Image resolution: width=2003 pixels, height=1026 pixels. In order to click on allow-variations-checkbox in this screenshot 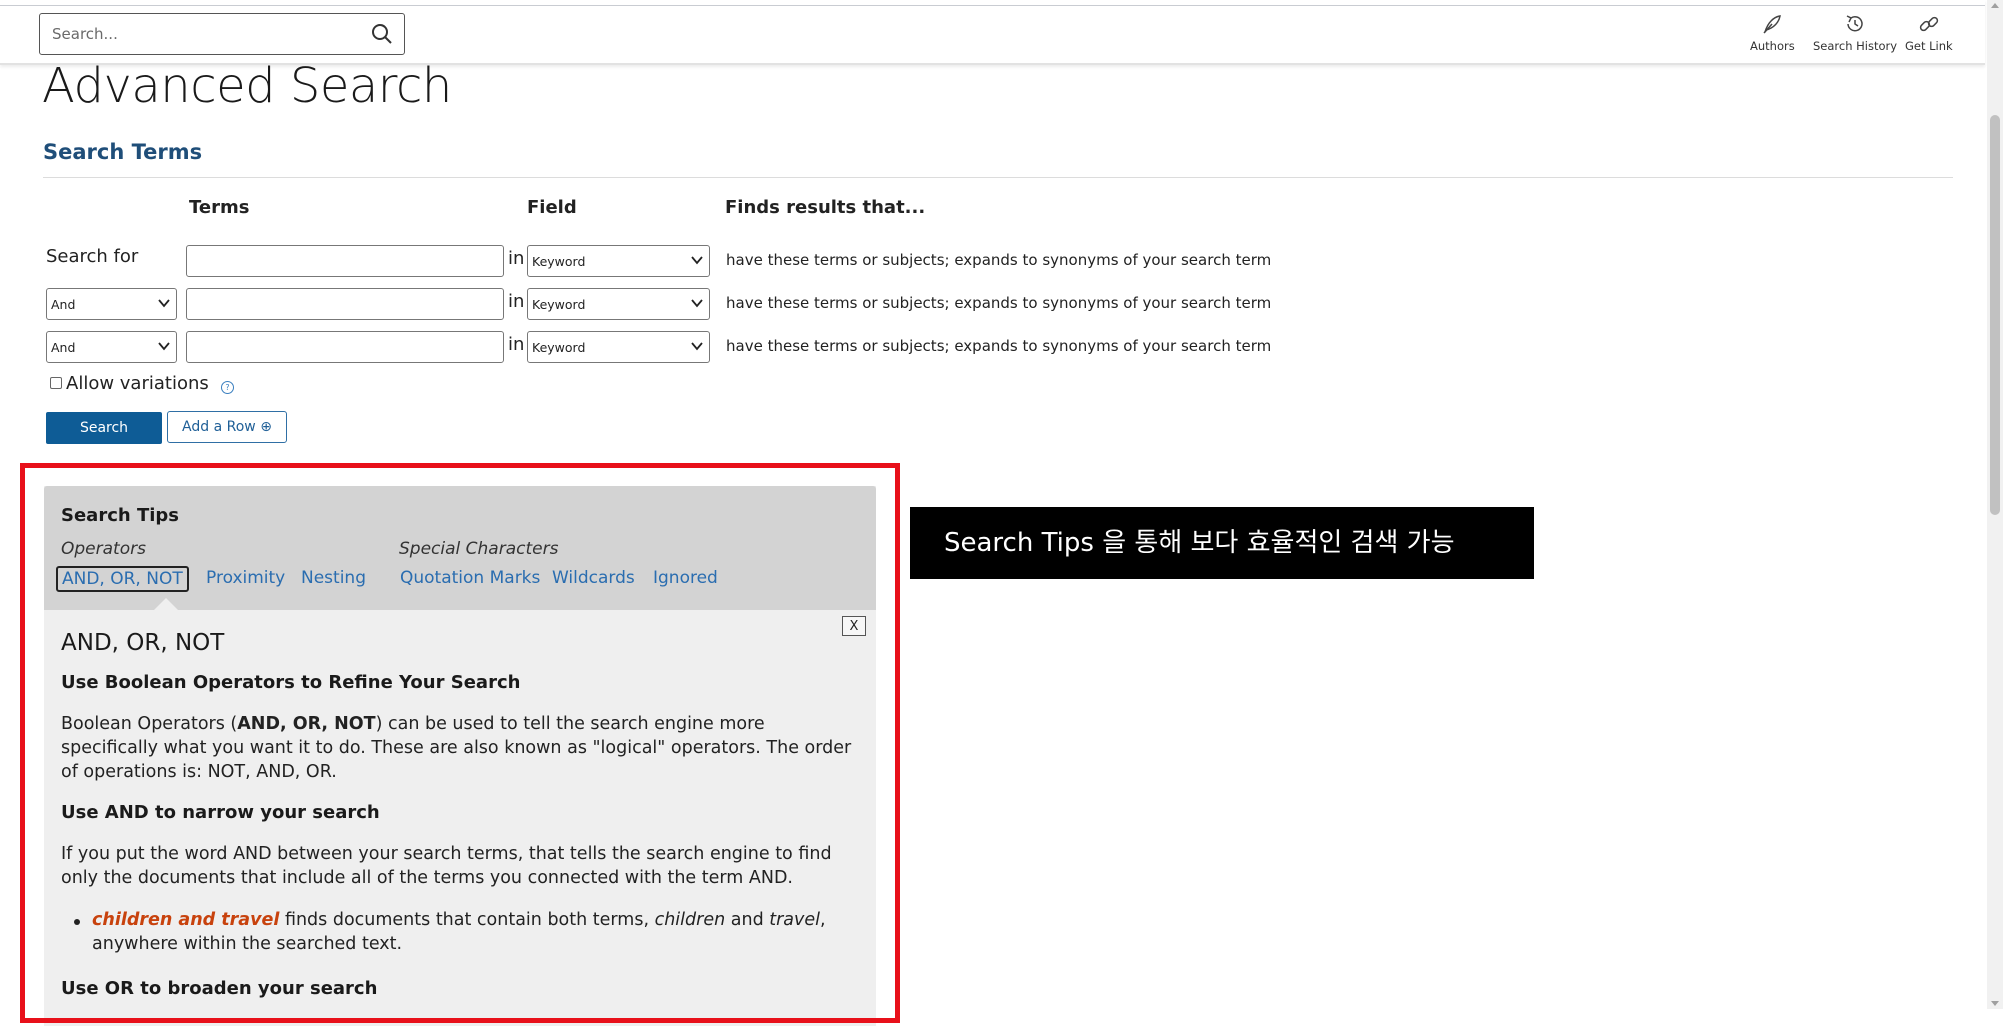, I will do `click(56, 383)`.